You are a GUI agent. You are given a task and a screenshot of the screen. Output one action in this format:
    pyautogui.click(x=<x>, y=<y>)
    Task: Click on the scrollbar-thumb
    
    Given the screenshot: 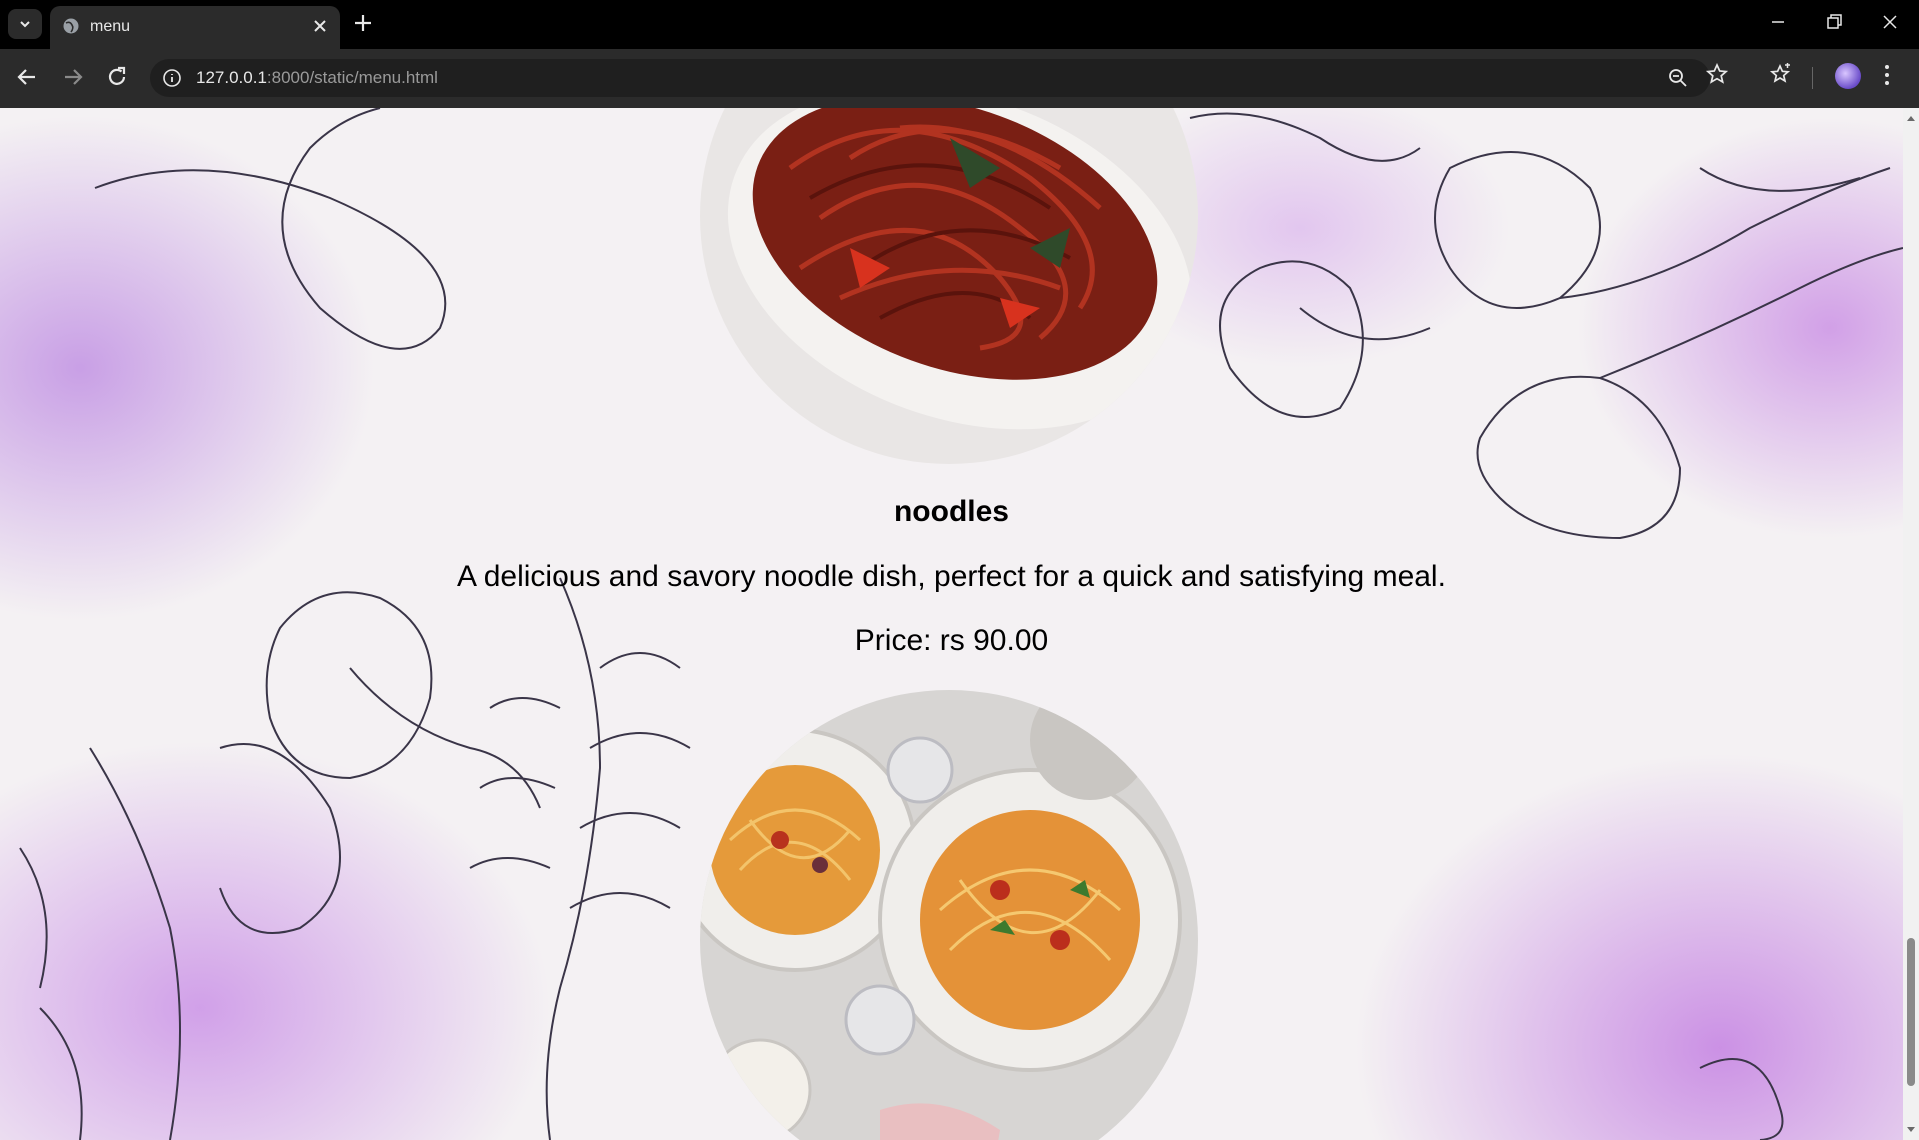 What is the action you would take?
    pyautogui.click(x=1911, y=1012)
    